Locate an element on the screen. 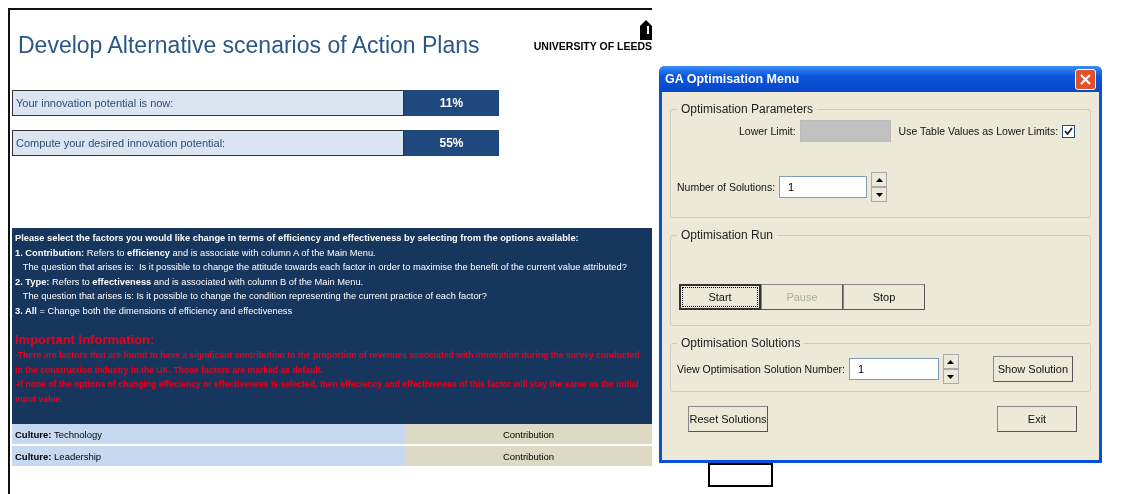 This screenshot has height=494, width=1139. group-title: Optimisation Solutions is located at coordinates (741, 343).